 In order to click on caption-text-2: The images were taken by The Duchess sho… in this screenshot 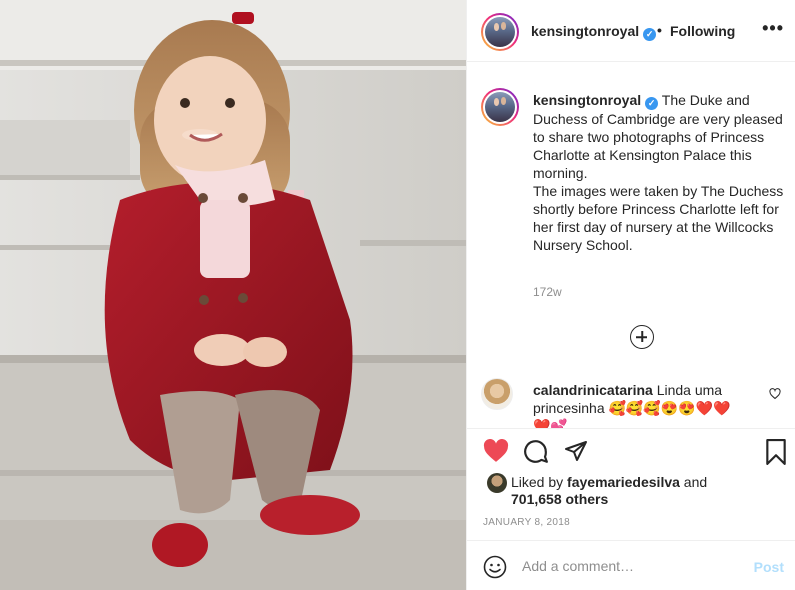, I will do `click(658, 218)`.